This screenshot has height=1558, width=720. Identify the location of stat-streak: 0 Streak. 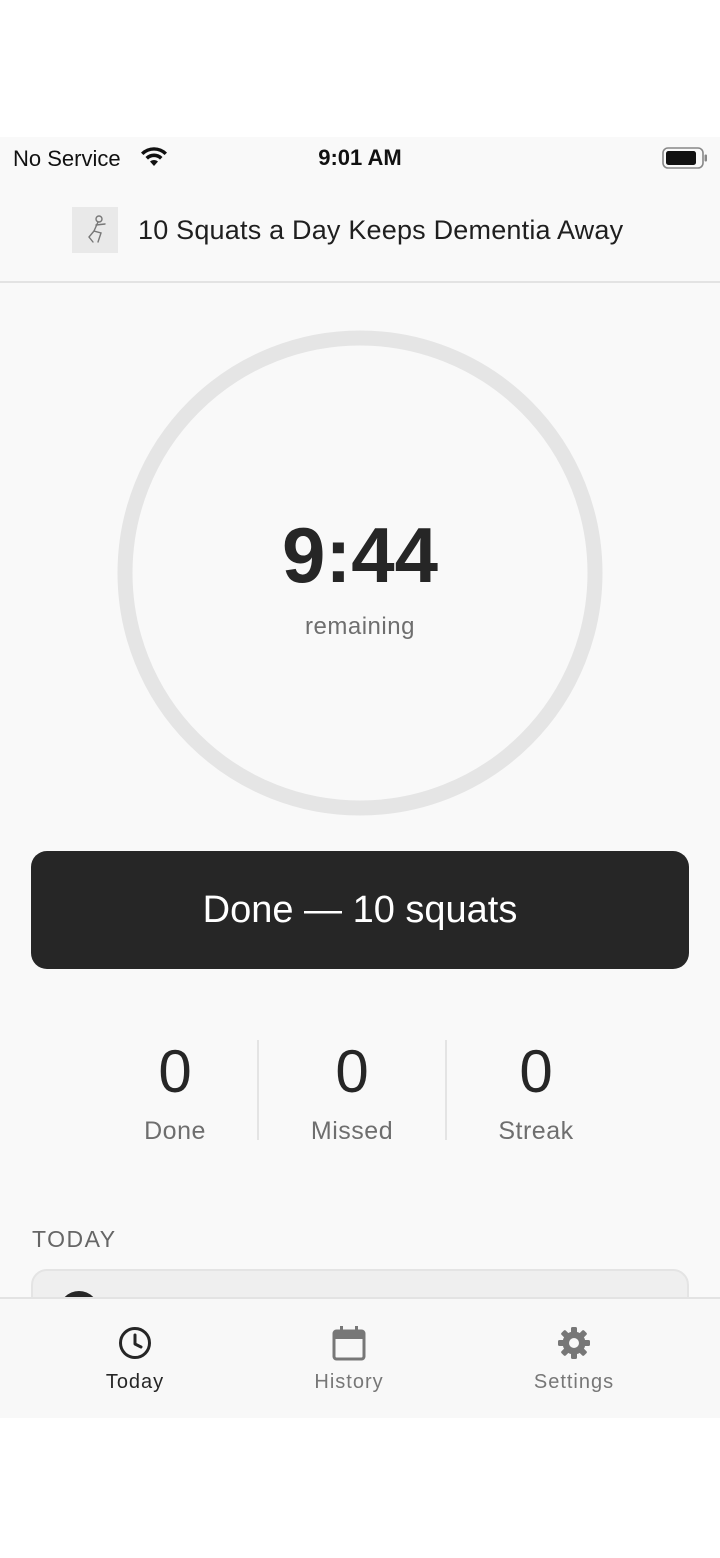
(536, 1091).